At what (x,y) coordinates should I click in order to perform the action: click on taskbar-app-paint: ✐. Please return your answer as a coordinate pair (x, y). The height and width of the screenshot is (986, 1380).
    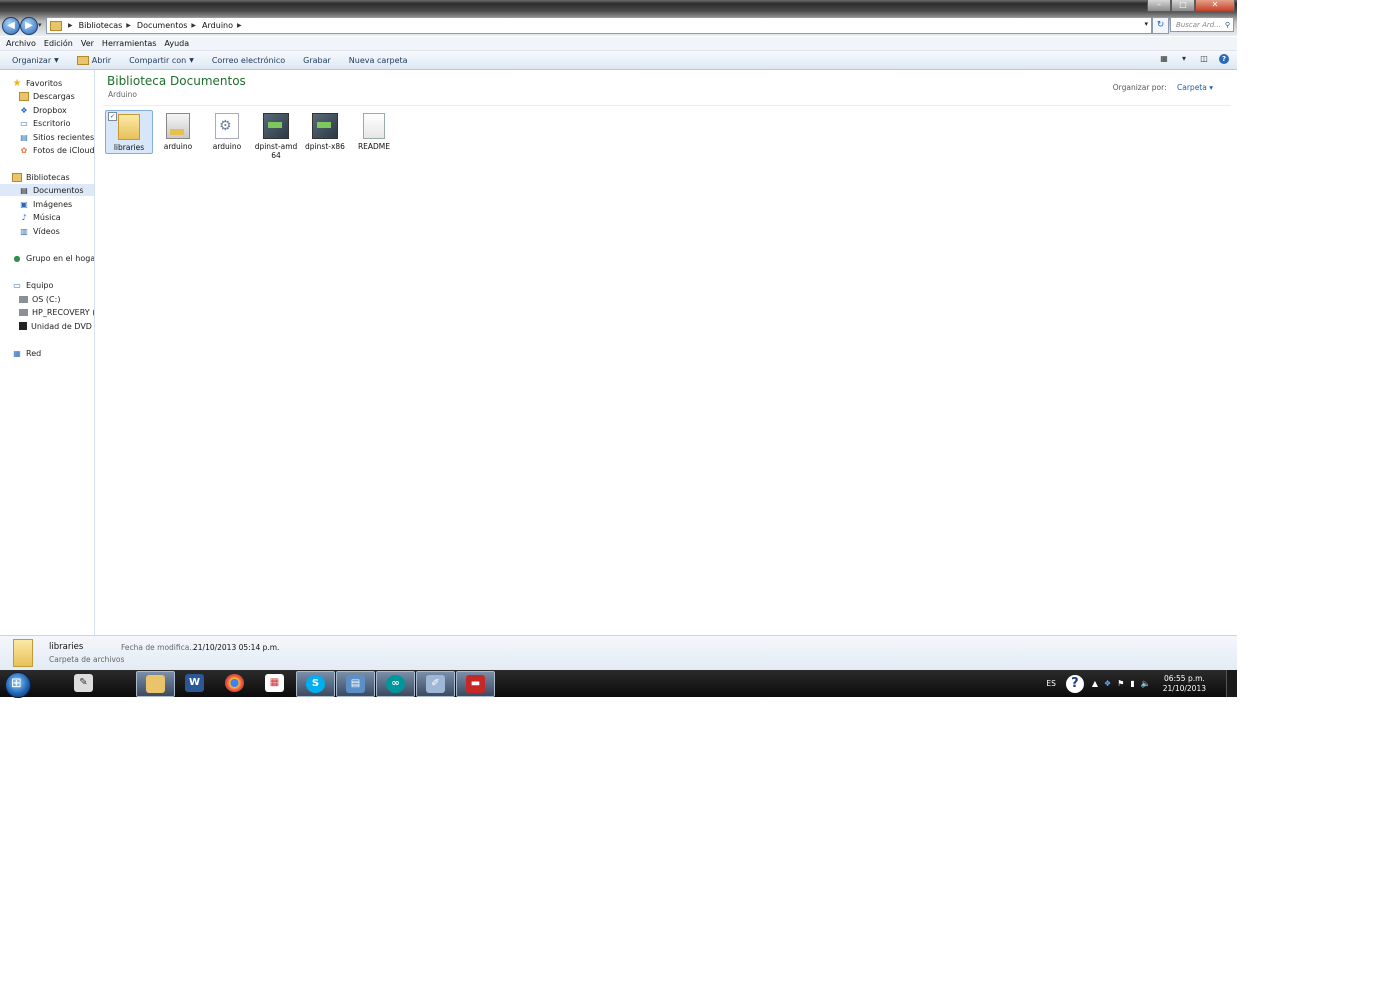
    Looking at the image, I should click on (435, 684).